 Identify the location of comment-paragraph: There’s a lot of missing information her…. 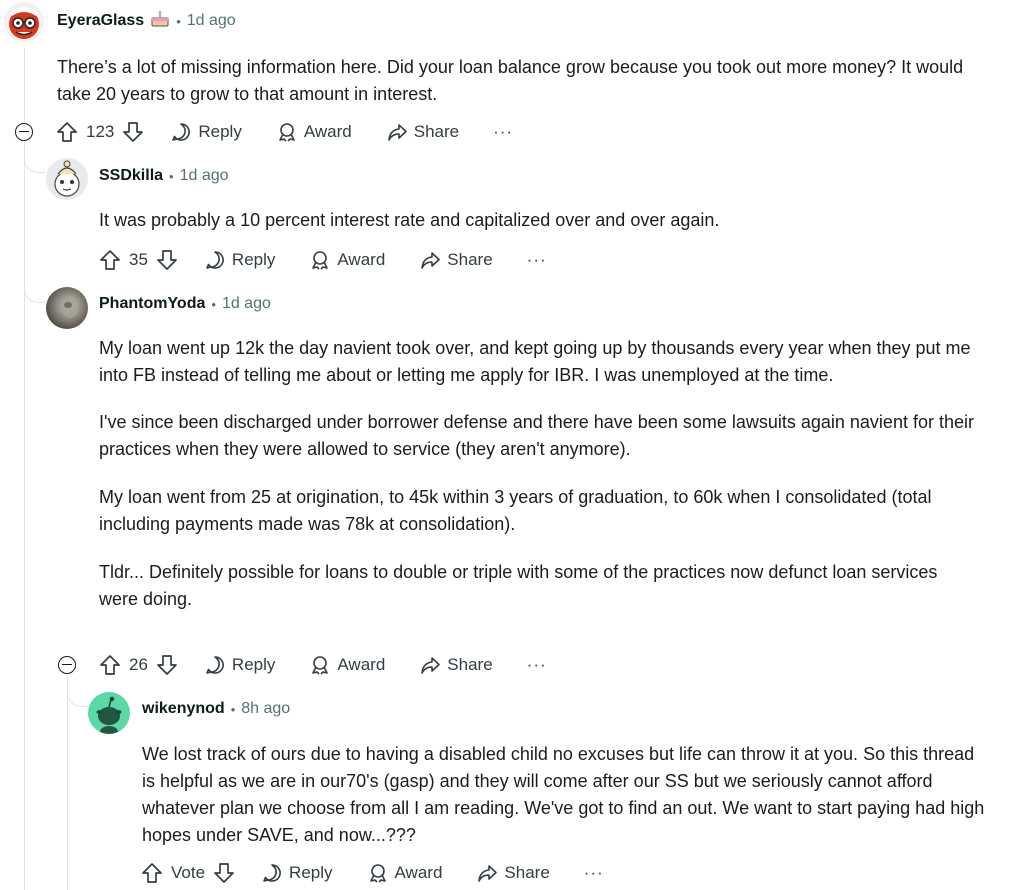
(510, 80).